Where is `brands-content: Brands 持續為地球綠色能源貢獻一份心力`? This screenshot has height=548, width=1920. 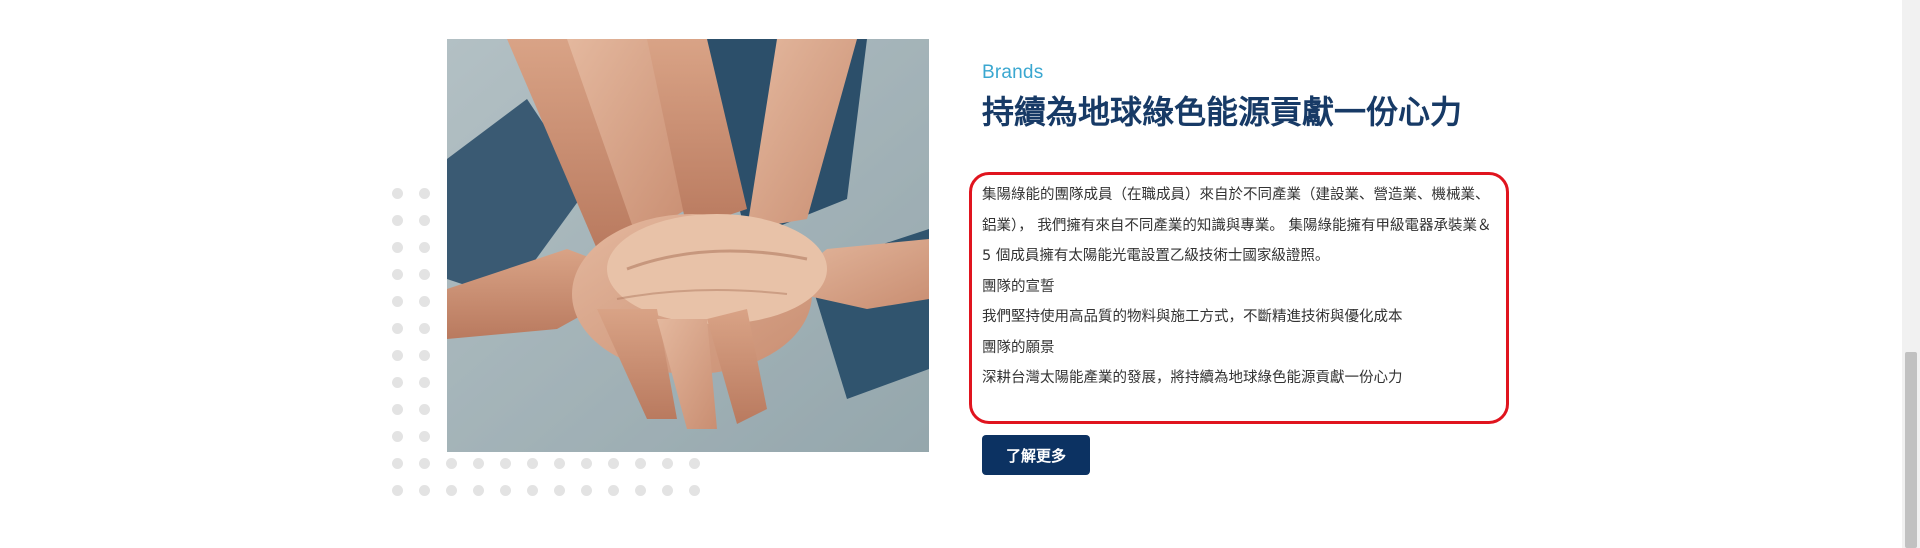
brands-content: Brands 持續為地球綠色能源貢獻一份心力 is located at coordinates (1242, 98).